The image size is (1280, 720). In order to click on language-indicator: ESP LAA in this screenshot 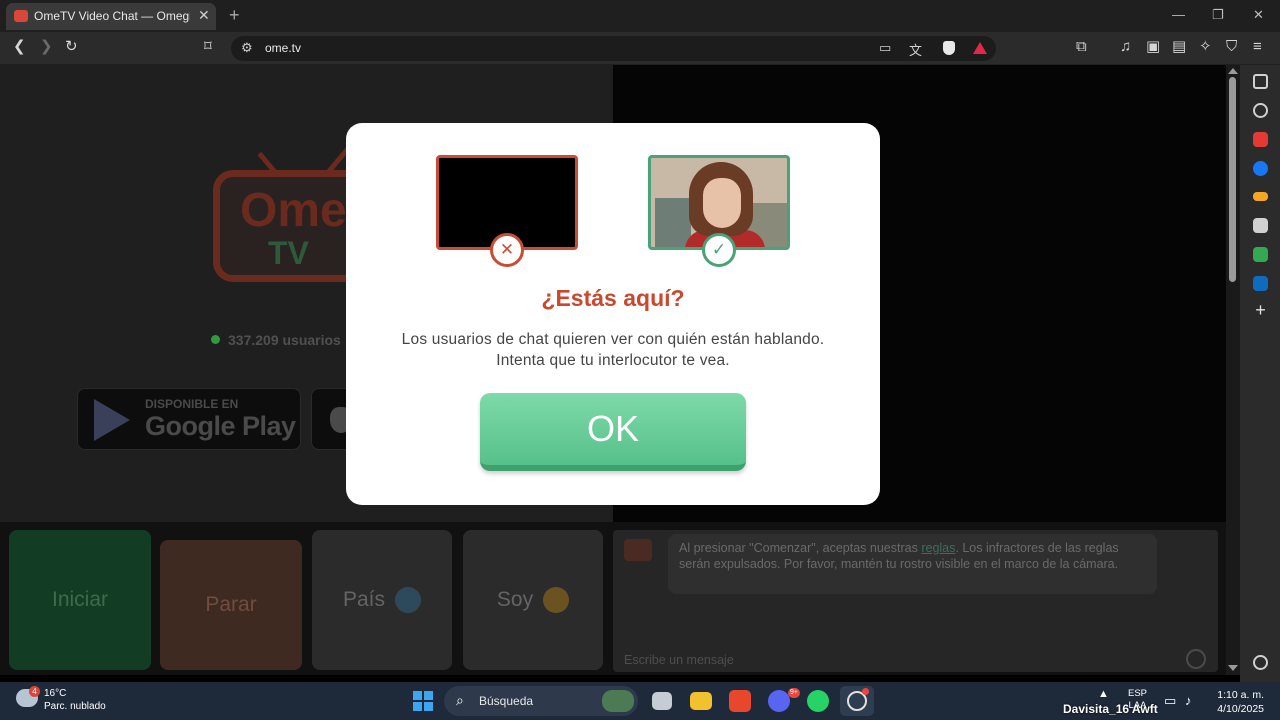, I will do `click(1137, 700)`.